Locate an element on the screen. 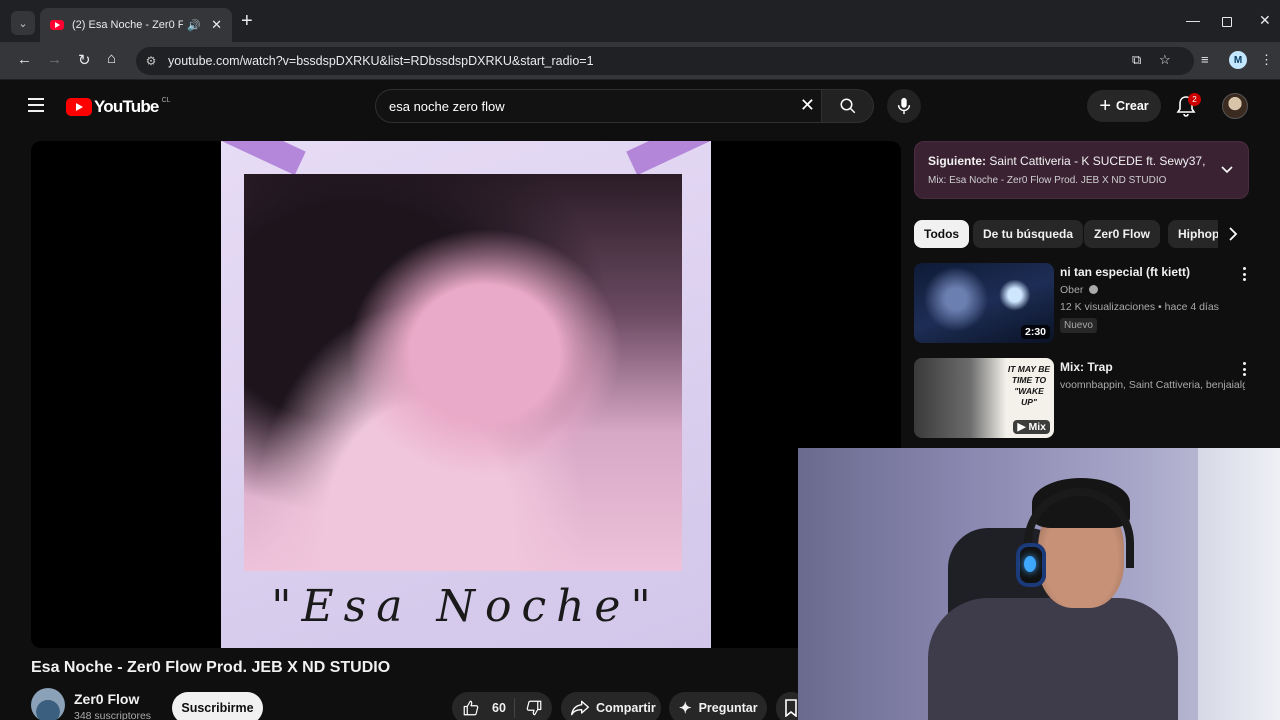 The width and height of the screenshot is (1280, 720). youtube-logo: YouTube CL is located at coordinates (118, 107).